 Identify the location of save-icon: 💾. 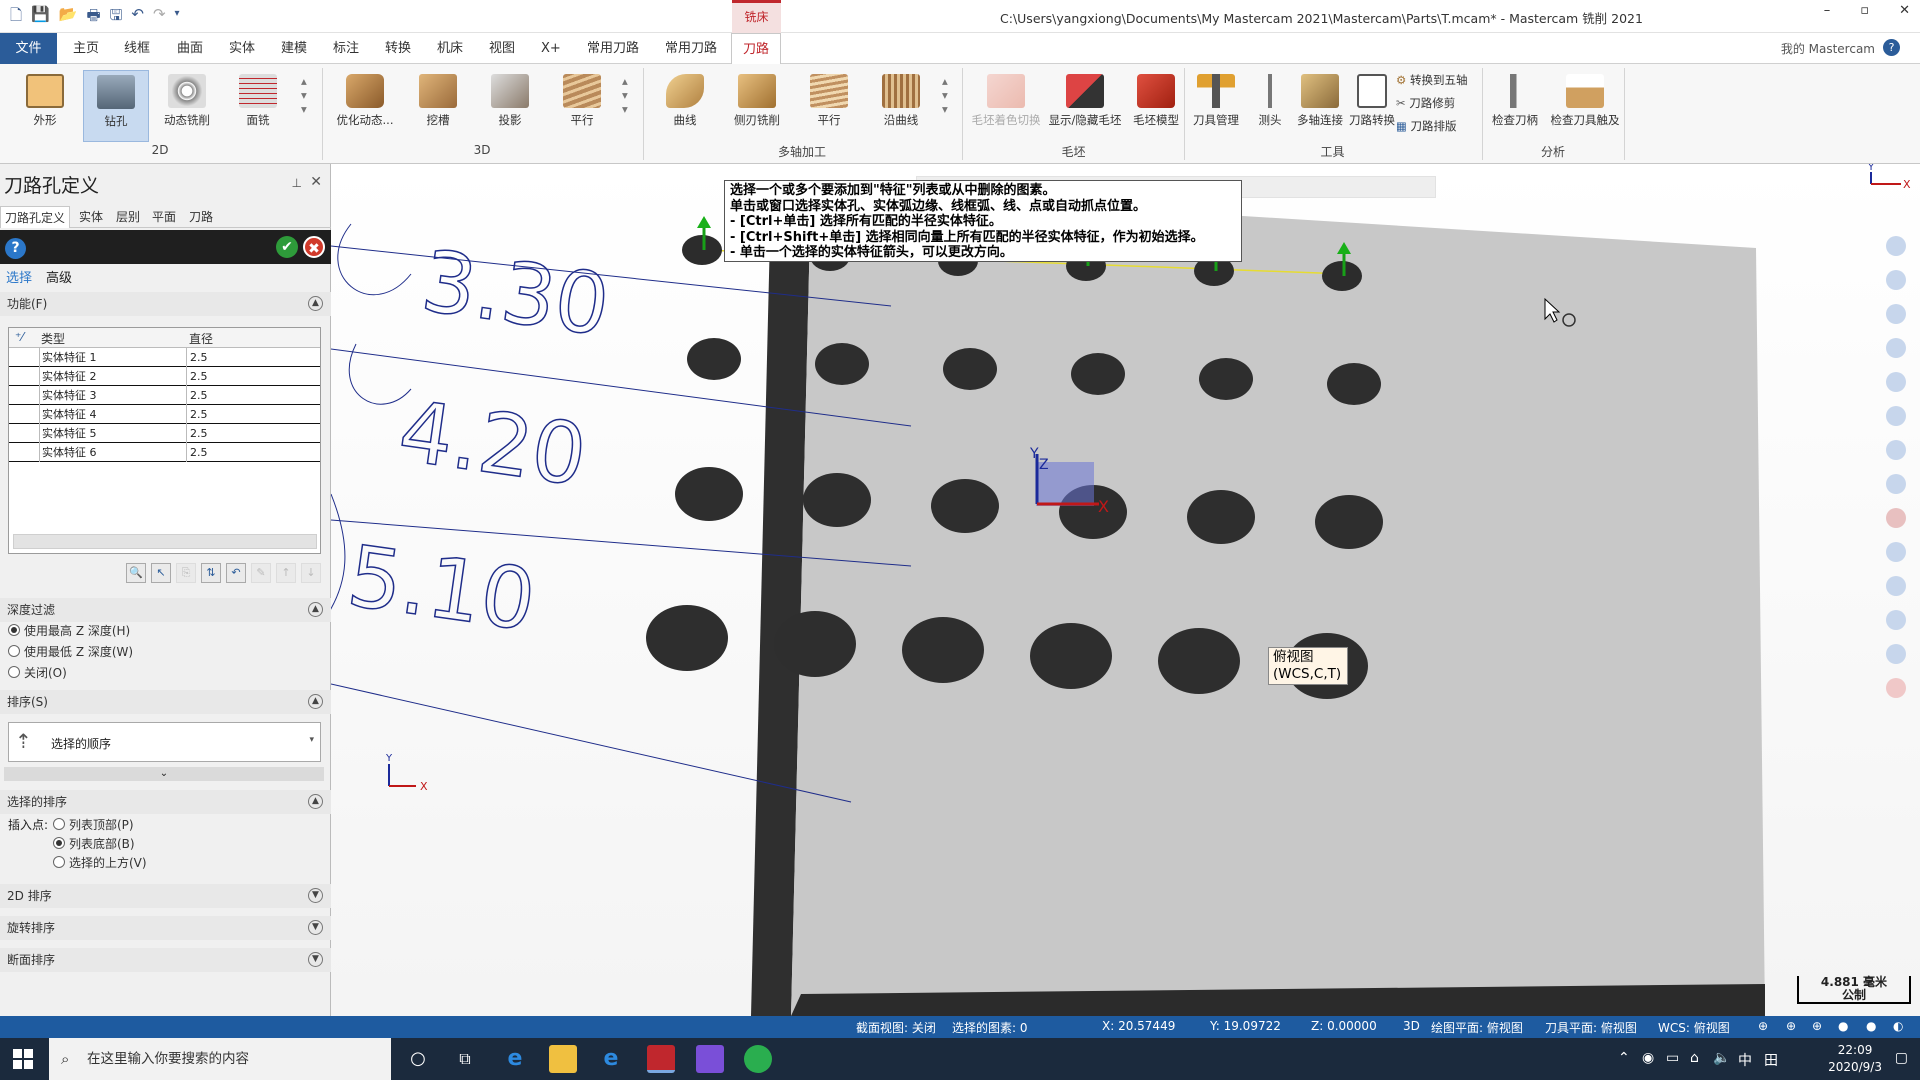
(40, 17).